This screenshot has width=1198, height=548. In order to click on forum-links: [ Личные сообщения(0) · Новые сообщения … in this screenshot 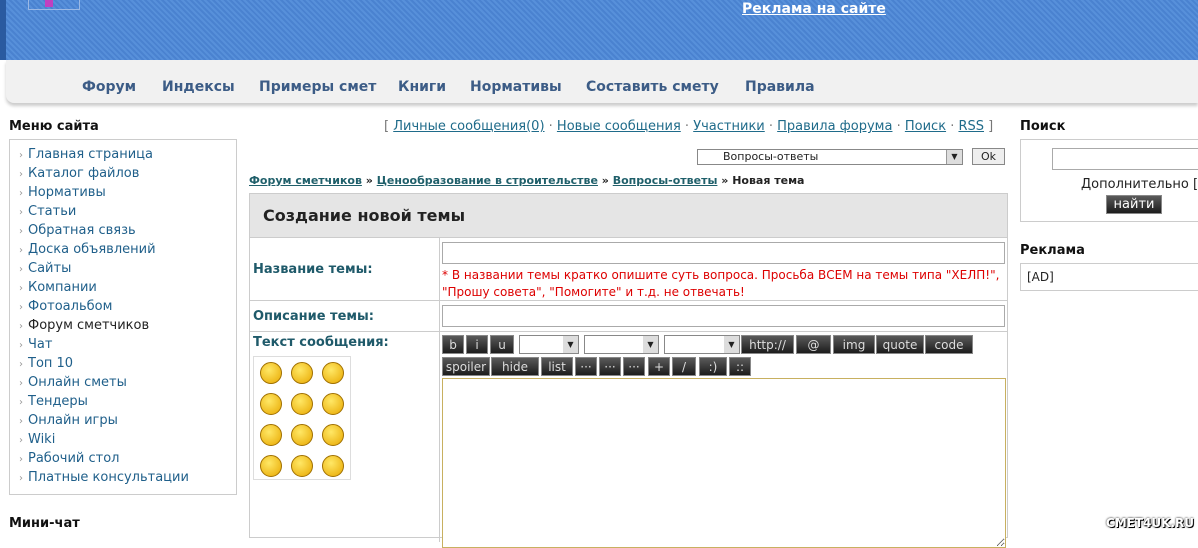, I will do `click(689, 126)`.